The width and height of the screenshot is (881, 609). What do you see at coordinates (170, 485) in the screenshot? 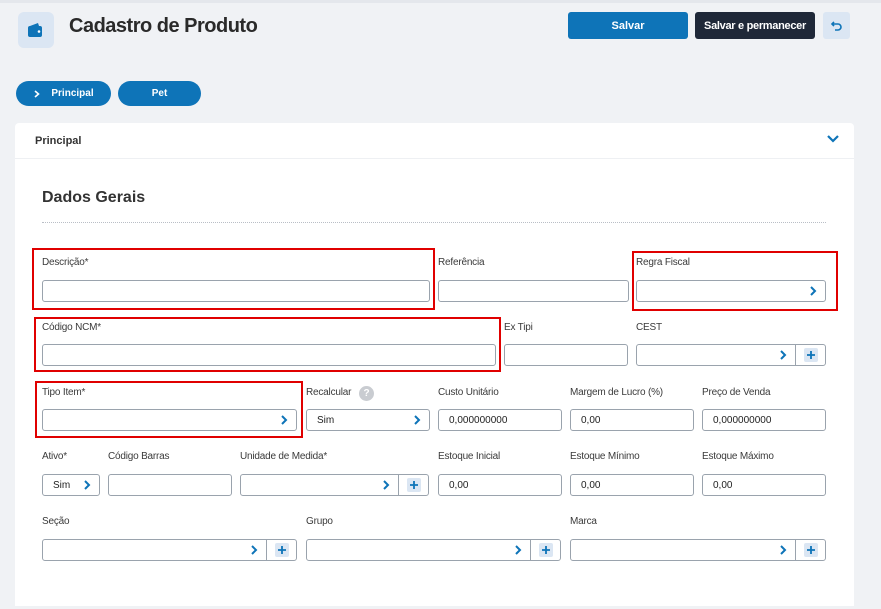
I see `codigo-barras-input` at bounding box center [170, 485].